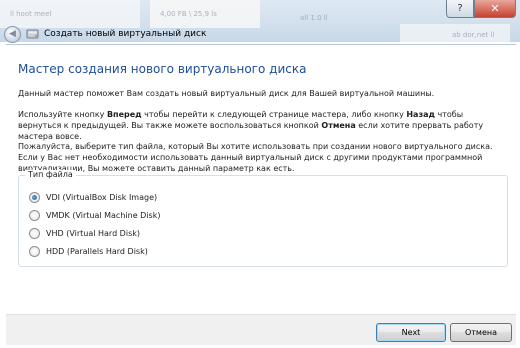 This screenshot has height=348, width=520. Describe the element at coordinates (34, 197) in the screenshot. I see `radio-button-checked` at that location.